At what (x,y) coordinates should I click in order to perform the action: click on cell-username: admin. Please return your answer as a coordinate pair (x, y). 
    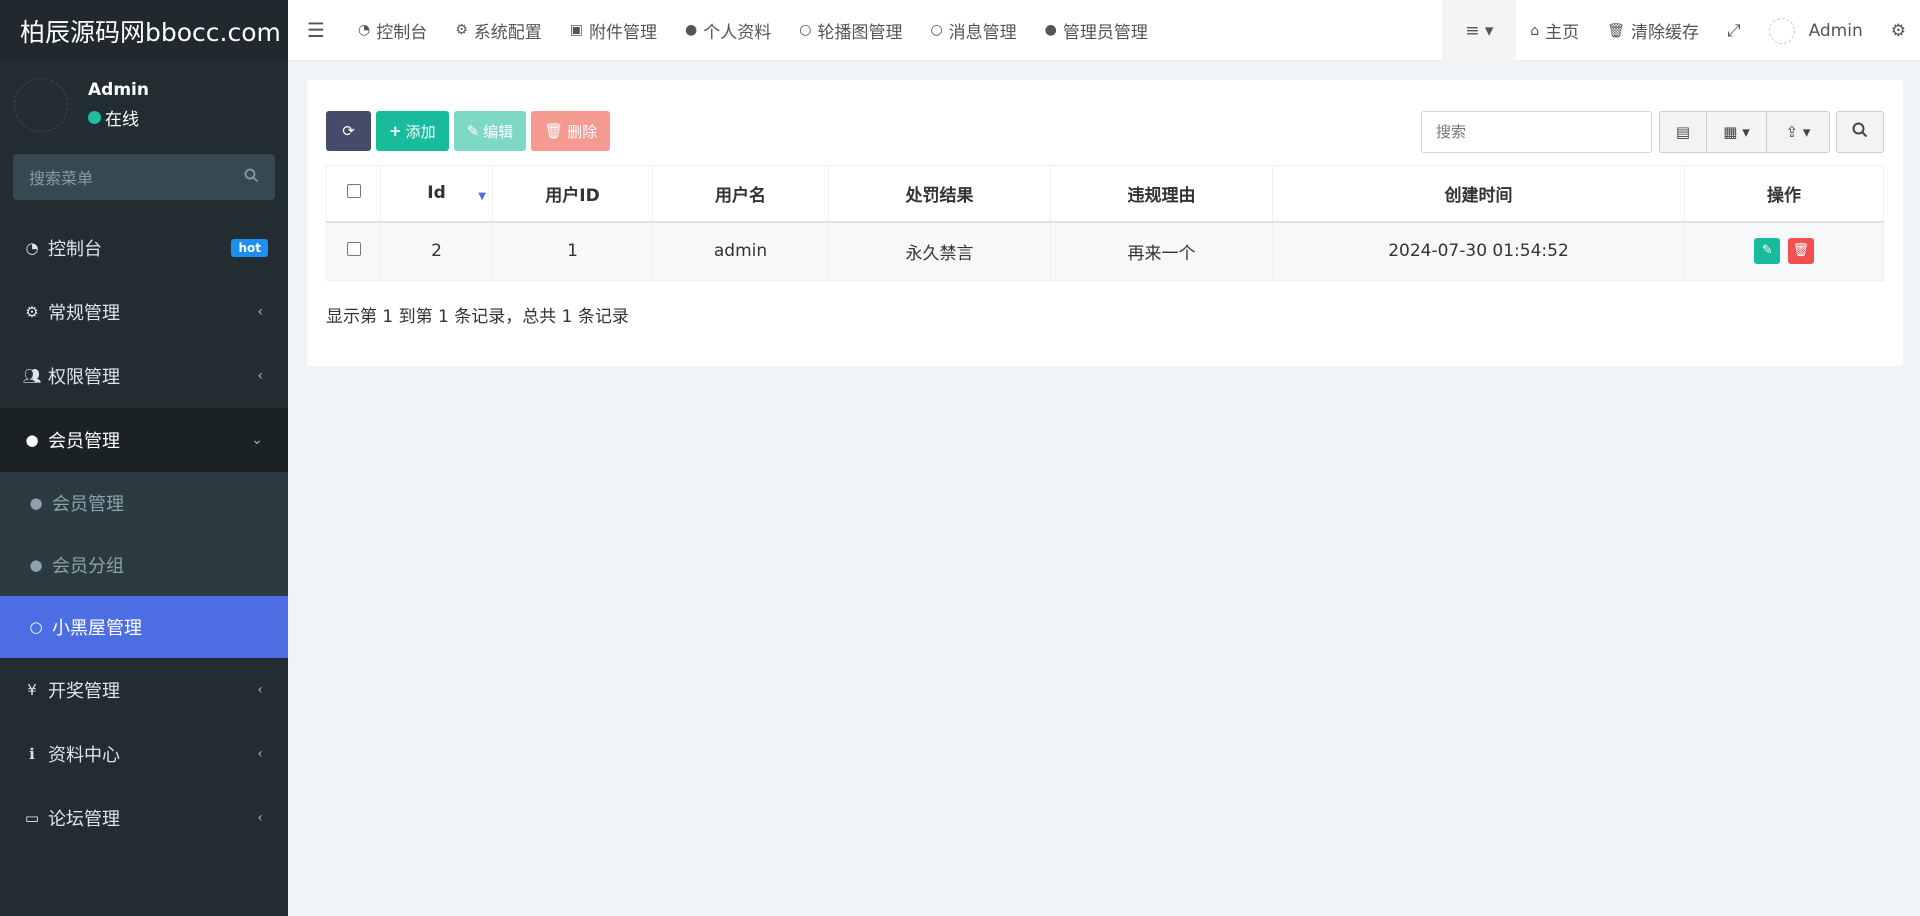
    Looking at the image, I should click on (740, 251).